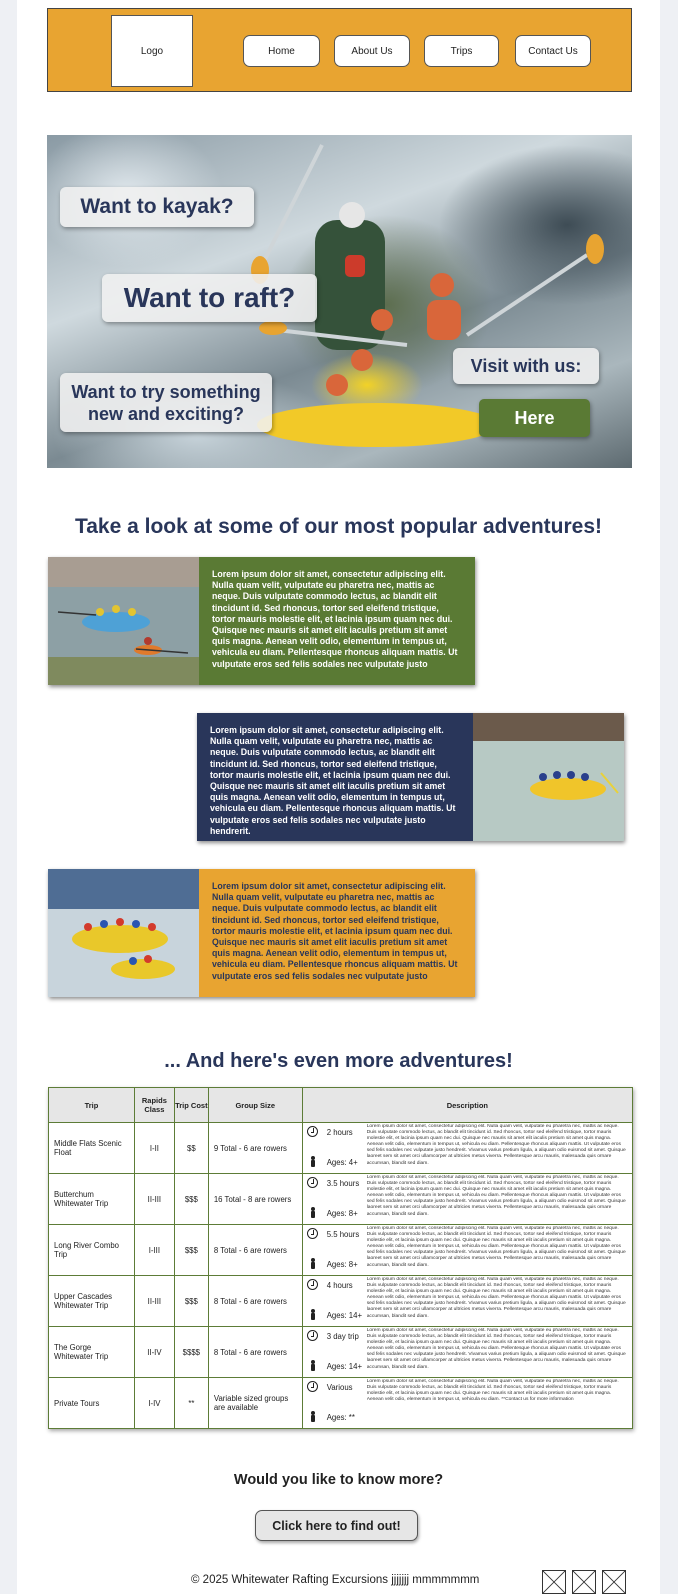 Image resolution: width=678 pixels, height=1594 pixels. I want to click on rapids-class: I-II, so click(154, 1148).